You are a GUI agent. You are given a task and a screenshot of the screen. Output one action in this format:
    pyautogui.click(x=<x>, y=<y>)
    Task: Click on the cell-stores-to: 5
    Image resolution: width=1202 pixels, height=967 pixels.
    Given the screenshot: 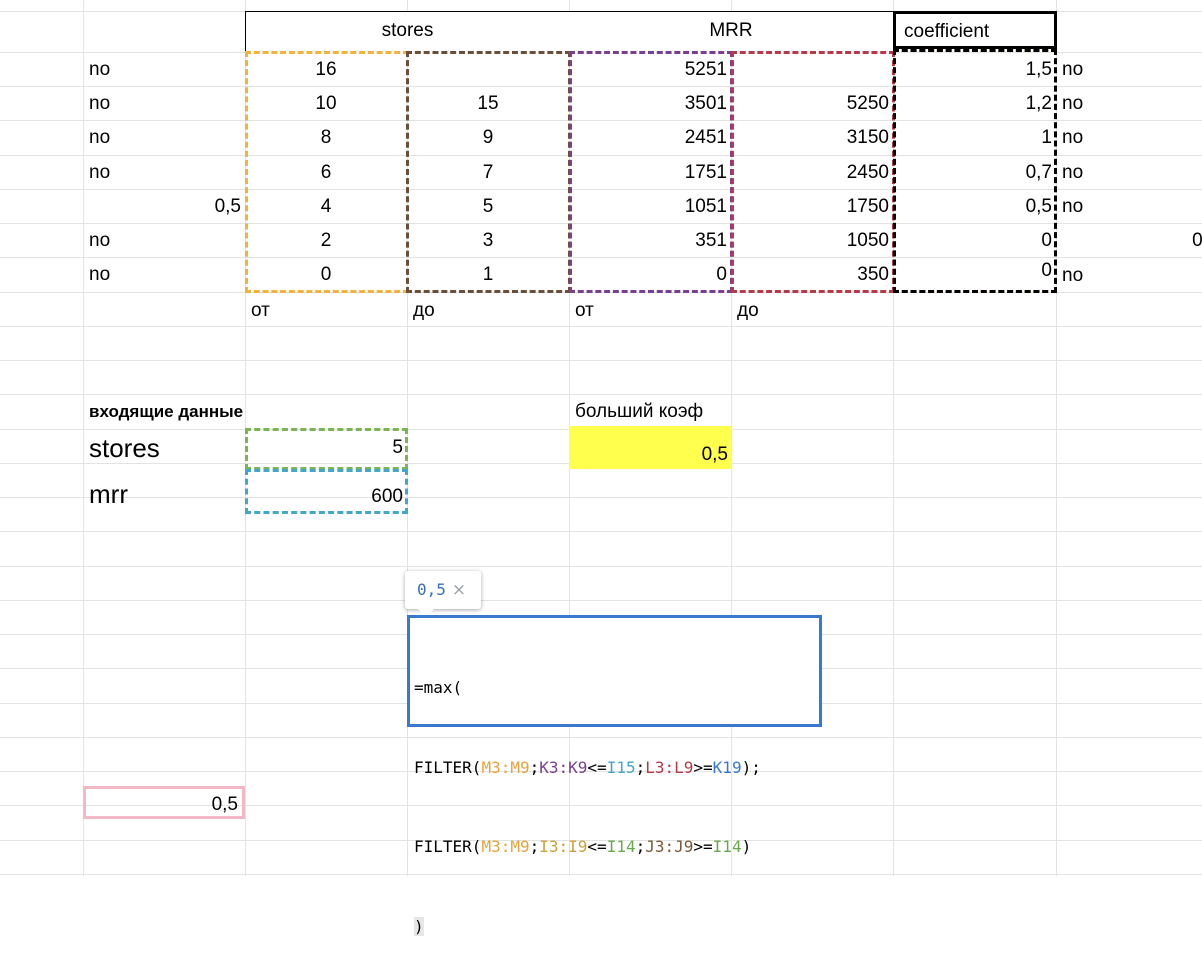 What is the action you would take?
    pyautogui.click(x=488, y=207)
    